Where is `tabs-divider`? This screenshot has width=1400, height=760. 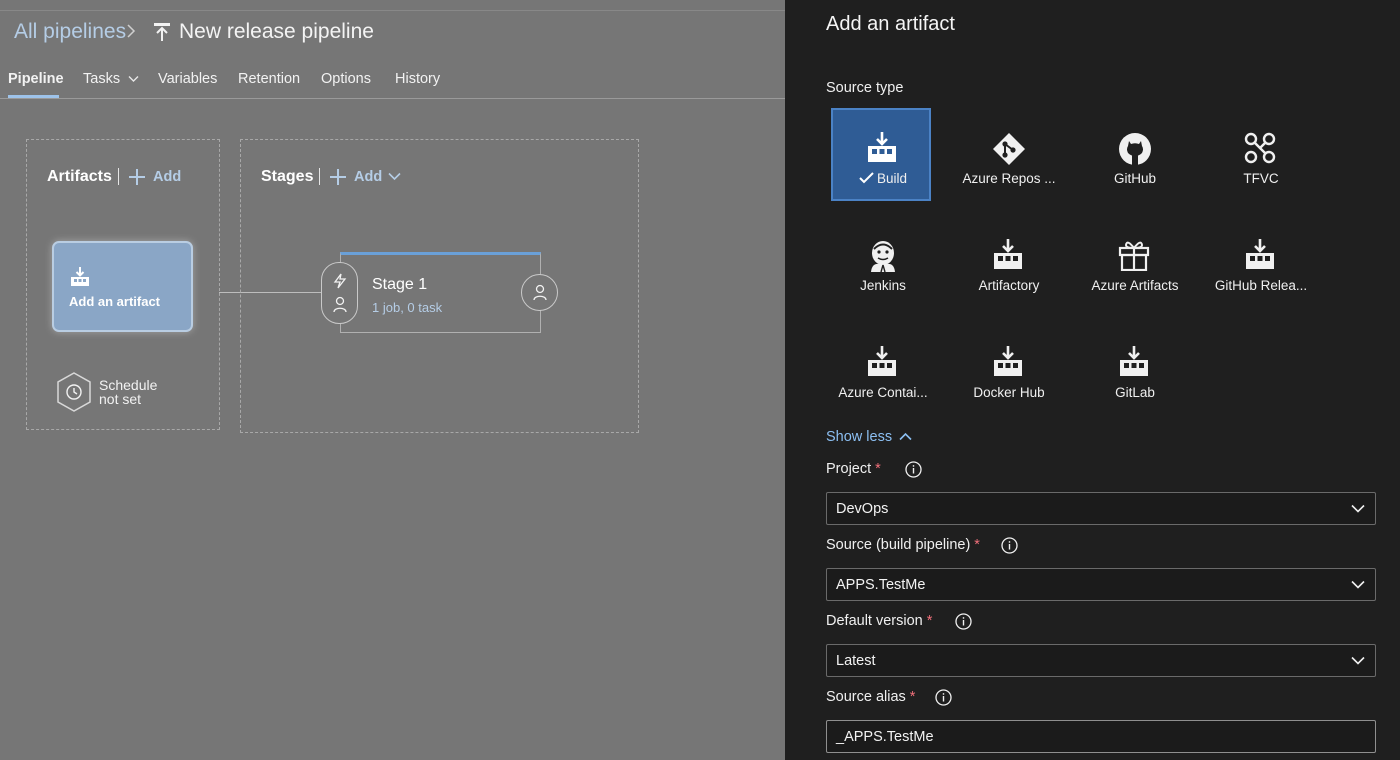 tabs-divider is located at coordinates (392, 98).